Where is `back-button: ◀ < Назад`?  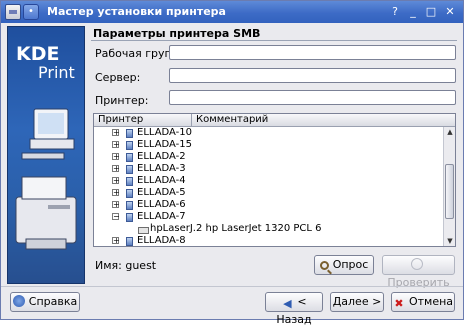 back-button: ◀ < Назад is located at coordinates (294, 309).